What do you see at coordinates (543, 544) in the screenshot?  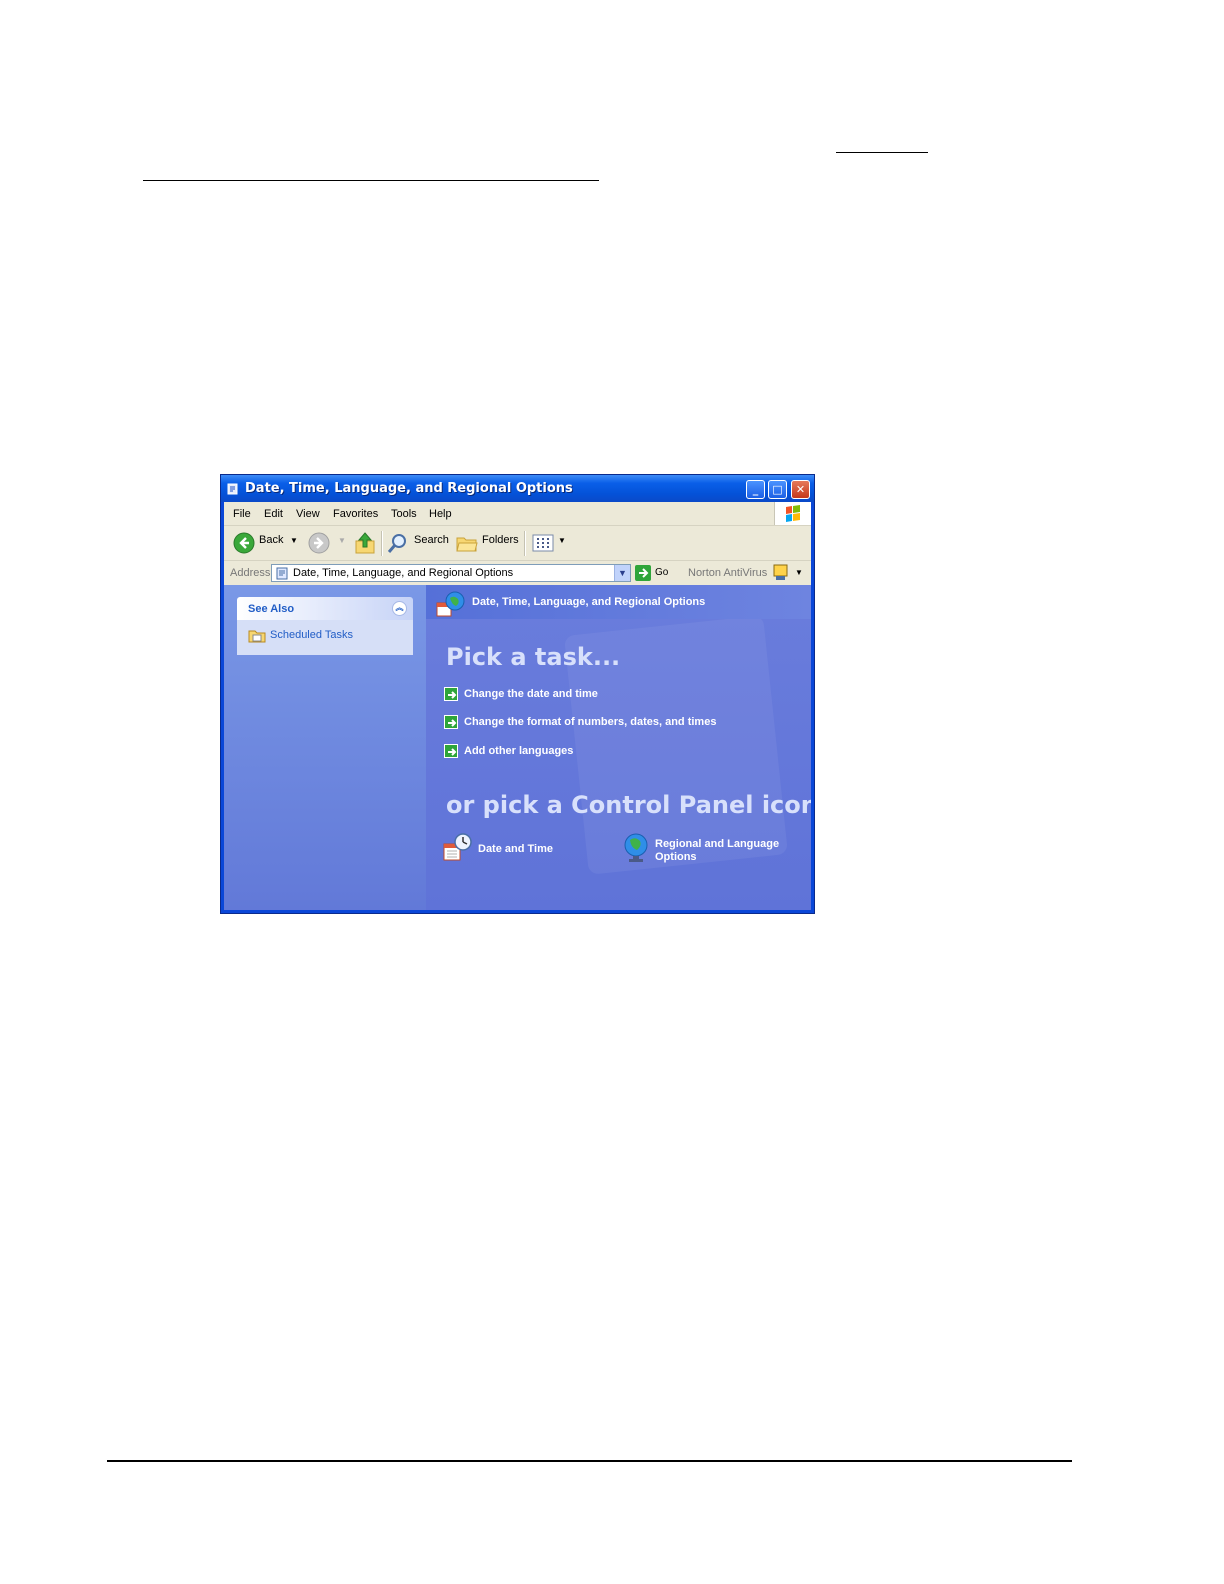 I see `views-icon` at bounding box center [543, 544].